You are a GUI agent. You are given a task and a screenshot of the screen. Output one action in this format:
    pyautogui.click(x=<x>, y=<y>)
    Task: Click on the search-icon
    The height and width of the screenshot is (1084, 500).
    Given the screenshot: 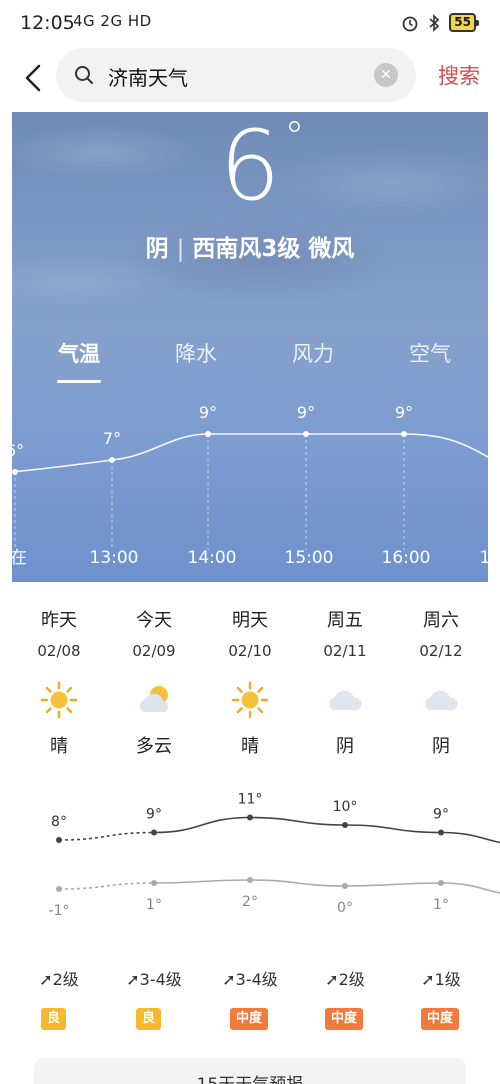 What is the action you would take?
    pyautogui.click(x=84, y=75)
    